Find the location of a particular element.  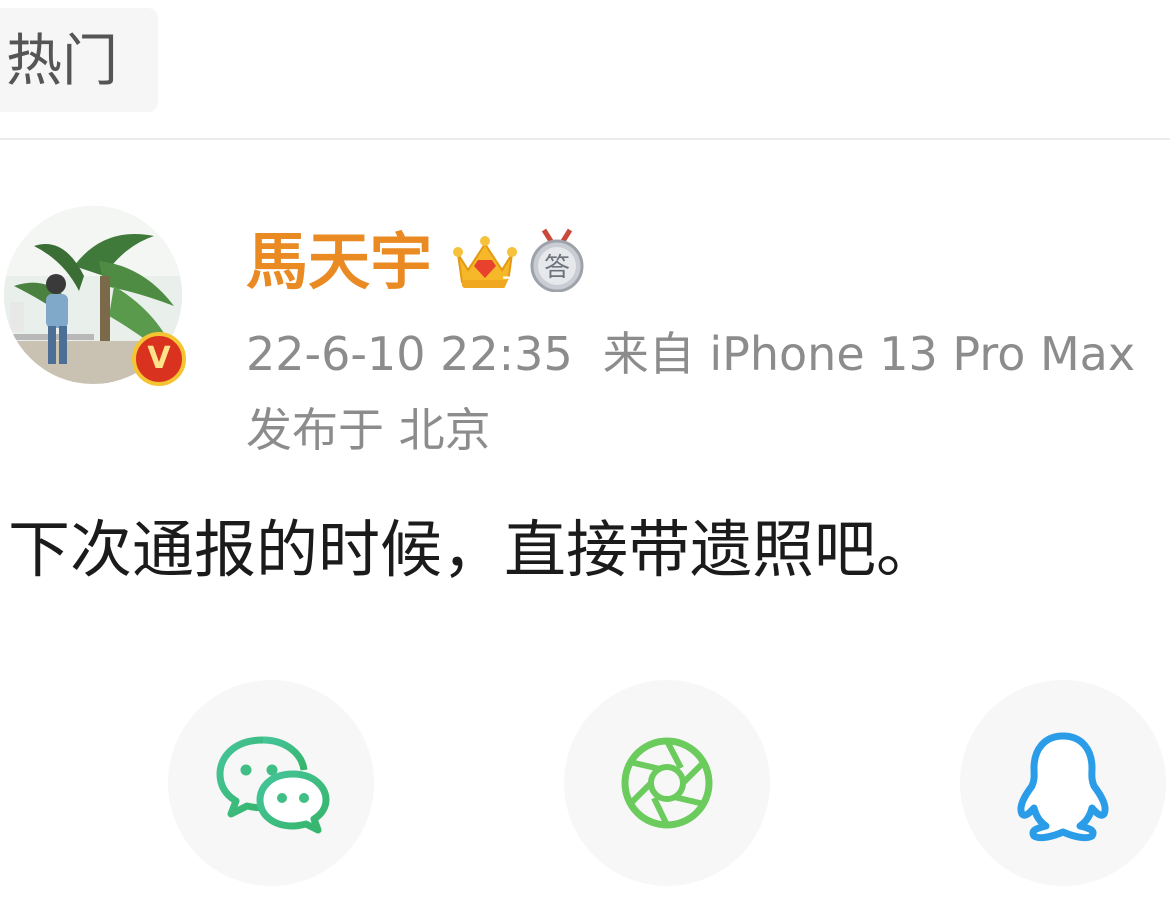

post-meta: 22-6-10 22:35 来自 iPhone 13 Pro Max is located at coordinates (690, 354).